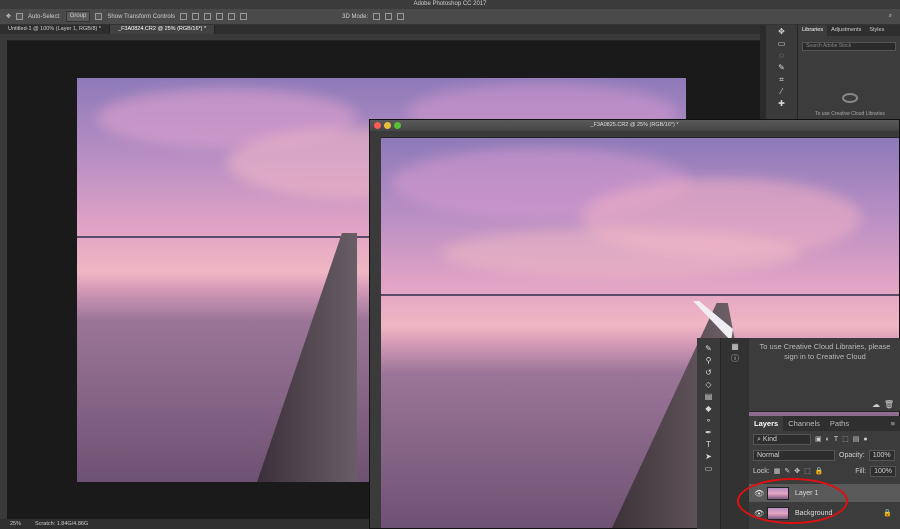 Image resolution: width=900 pixels, height=529 pixels. I want to click on minimize-icon, so click(387, 125).